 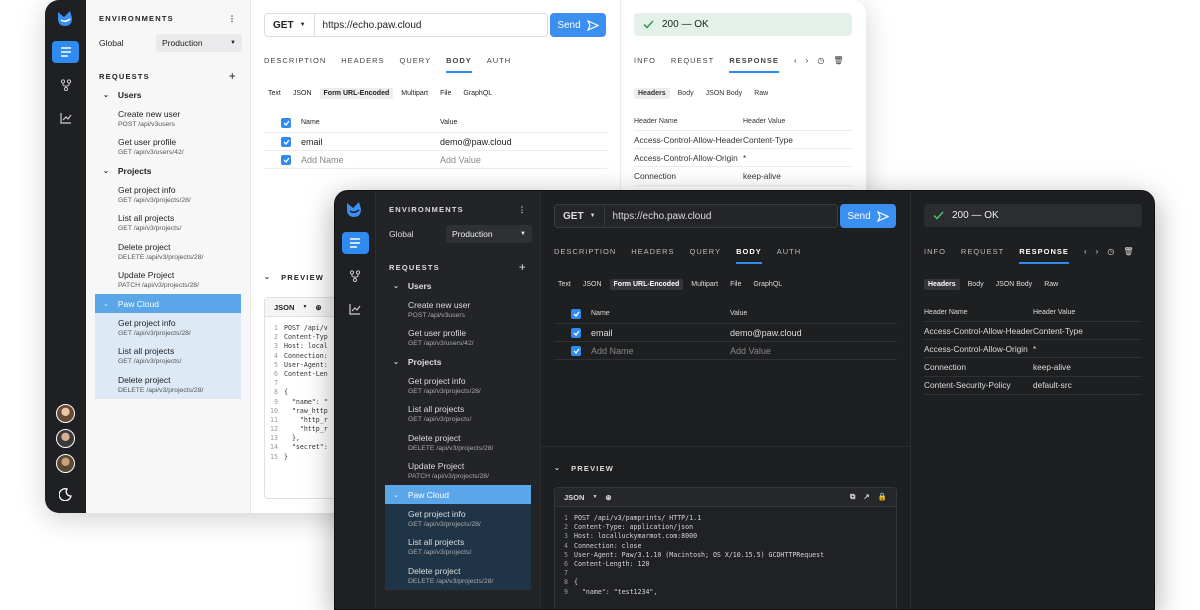 I want to click on tab-response: RESPONSE, so click(x=1044, y=255).